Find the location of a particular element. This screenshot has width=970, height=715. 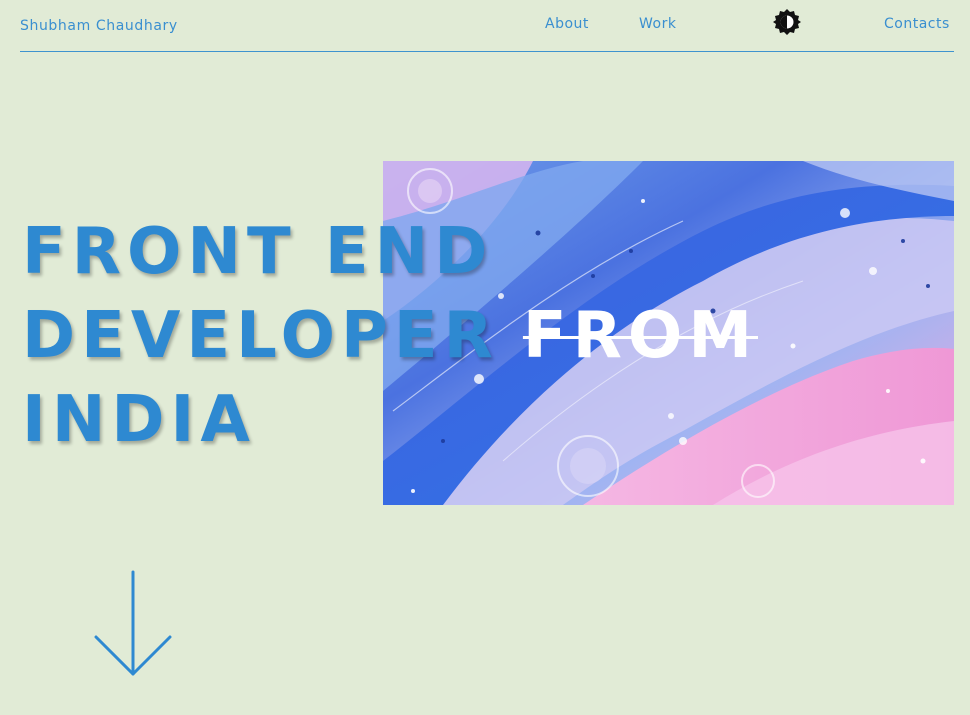

hero-line-2-text: DEVELOPER is located at coordinates (260, 336).